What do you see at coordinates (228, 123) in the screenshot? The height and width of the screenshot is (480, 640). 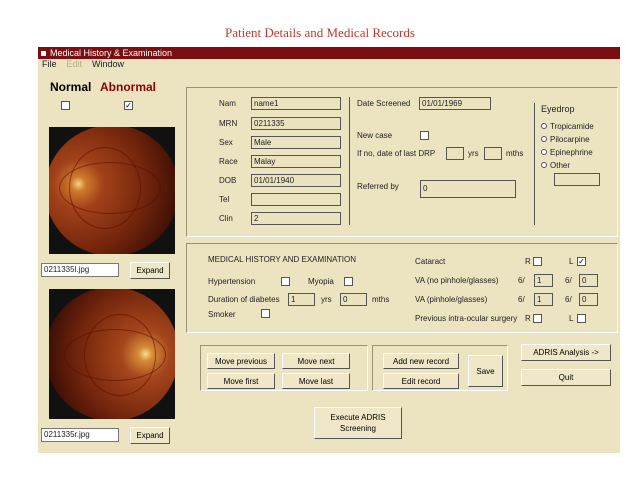 I see `mrn-label: MRN` at bounding box center [228, 123].